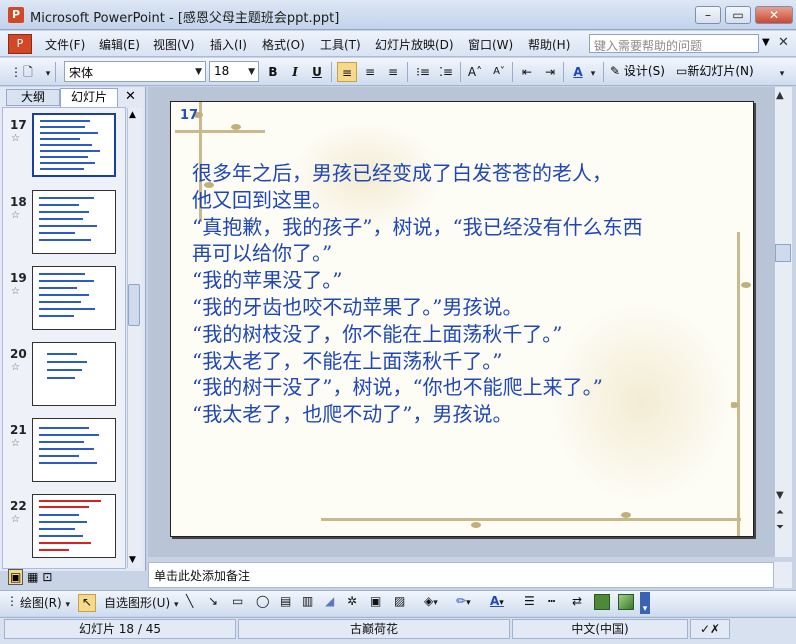  What do you see at coordinates (228, 44) in the screenshot?
I see `menu-insert: 插入(I)` at bounding box center [228, 44].